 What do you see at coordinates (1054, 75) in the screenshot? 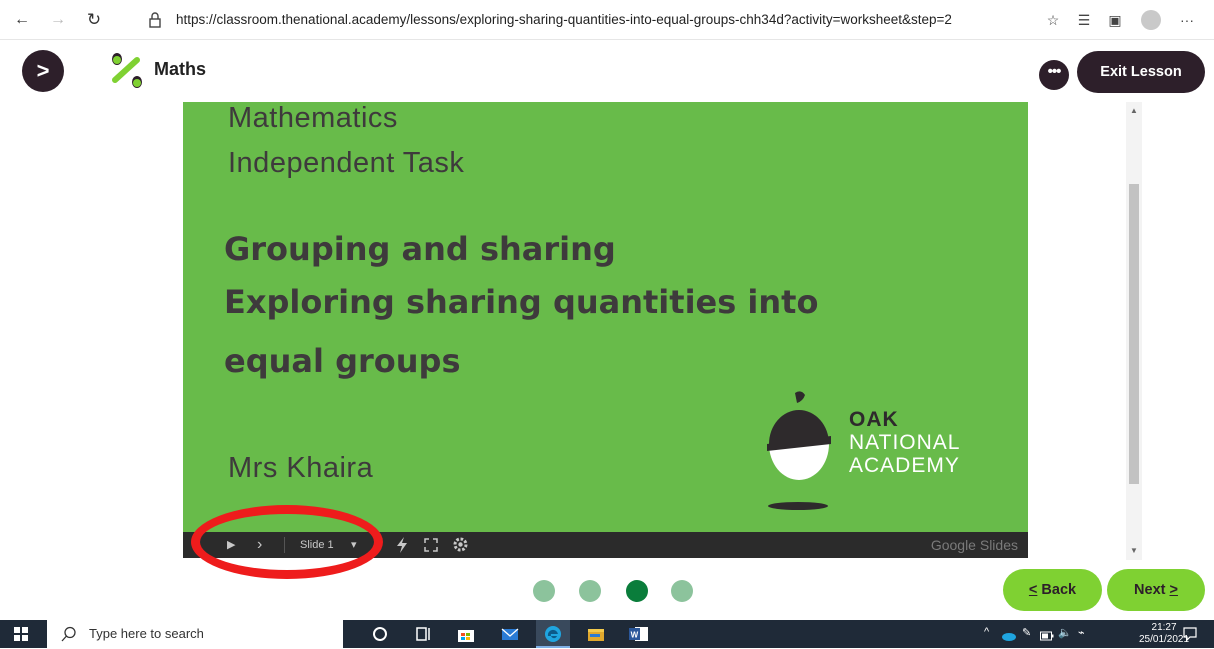
I see `more-options-button: •••` at bounding box center [1054, 75].